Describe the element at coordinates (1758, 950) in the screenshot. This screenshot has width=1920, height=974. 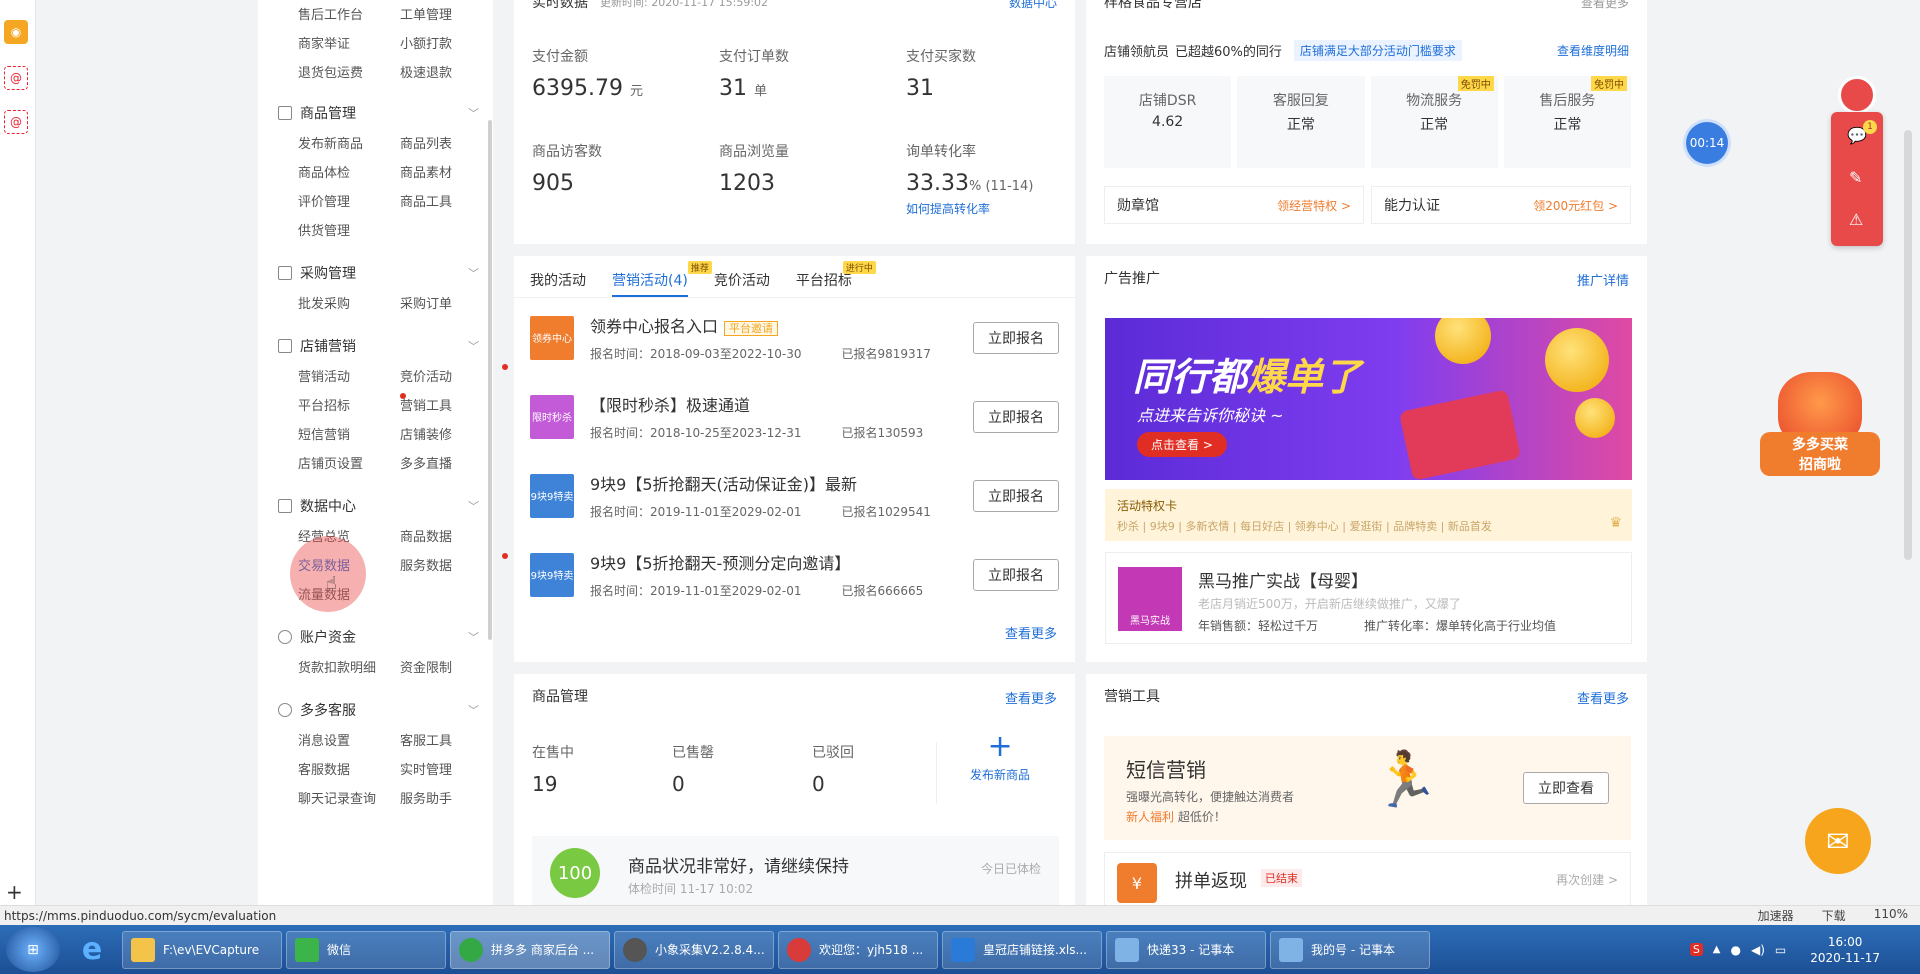
I see `volume-icon: ◀)` at that location.